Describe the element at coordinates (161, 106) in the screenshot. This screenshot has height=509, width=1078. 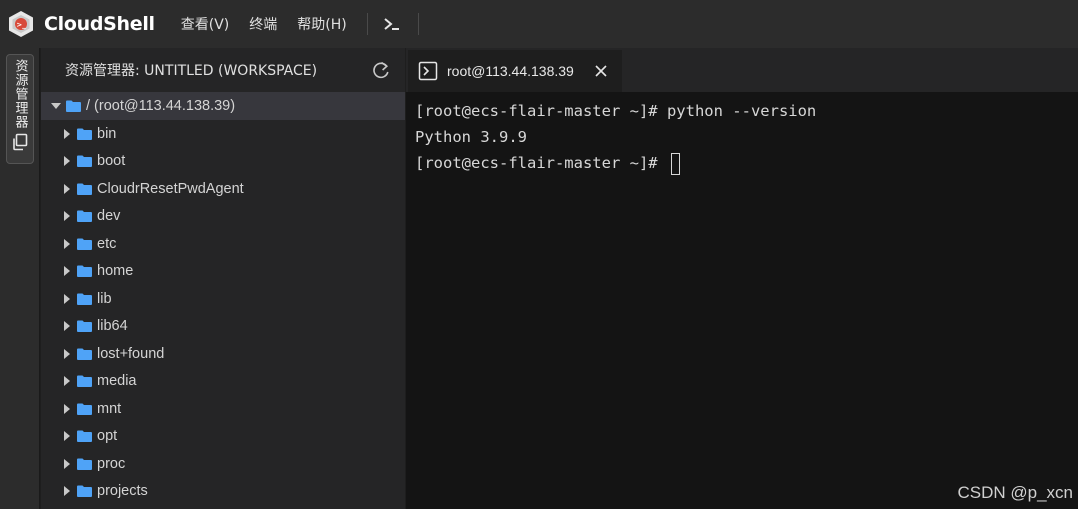
I see `tree-root-label: / (root@113.44.138.39)` at that location.